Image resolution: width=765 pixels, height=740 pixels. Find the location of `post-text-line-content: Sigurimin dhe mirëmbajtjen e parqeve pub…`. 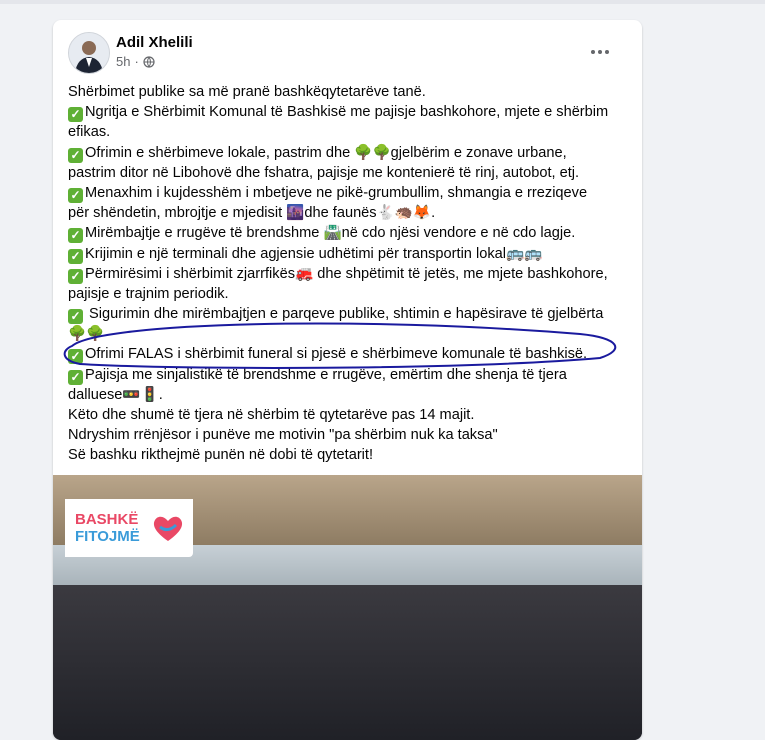

post-text-line-content: Sigurimin dhe mirëmbajtjen e parqeve pub… is located at coordinates (344, 314).